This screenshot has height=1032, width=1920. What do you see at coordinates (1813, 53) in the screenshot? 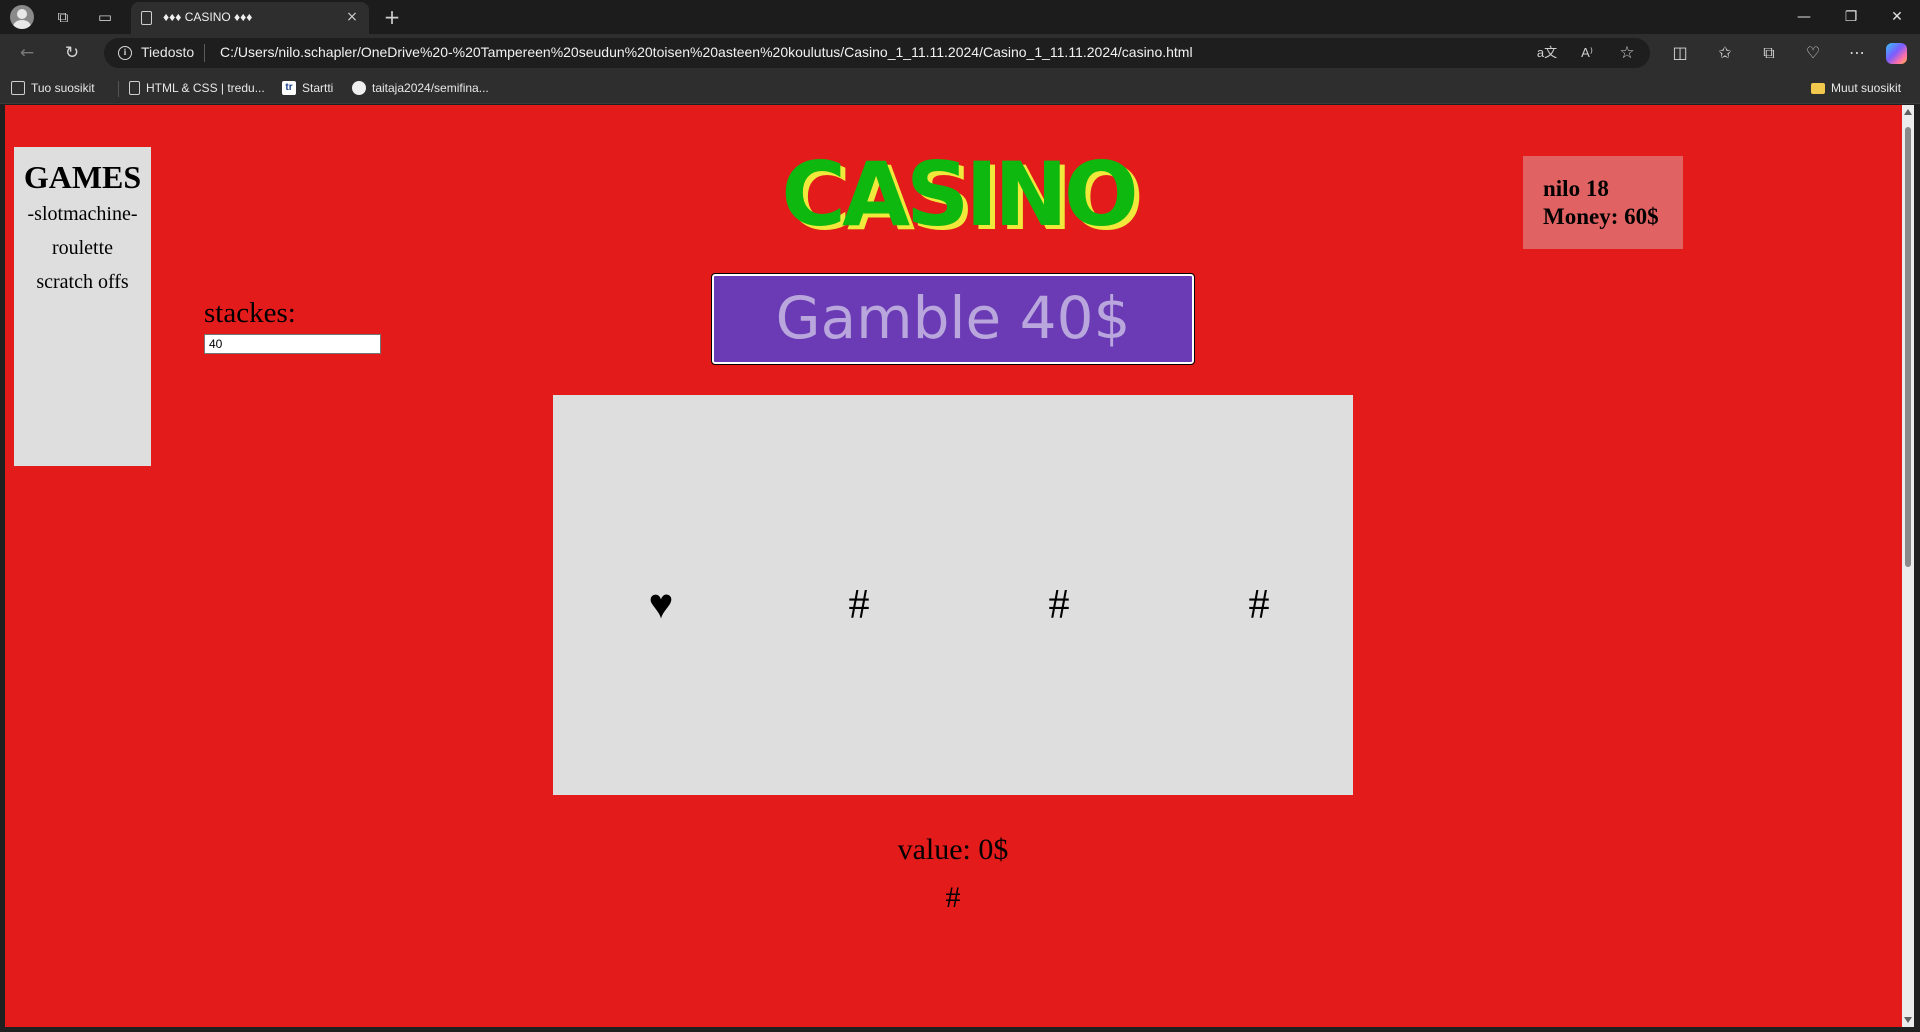
I see `browser-essentials-icon: ♡` at bounding box center [1813, 53].